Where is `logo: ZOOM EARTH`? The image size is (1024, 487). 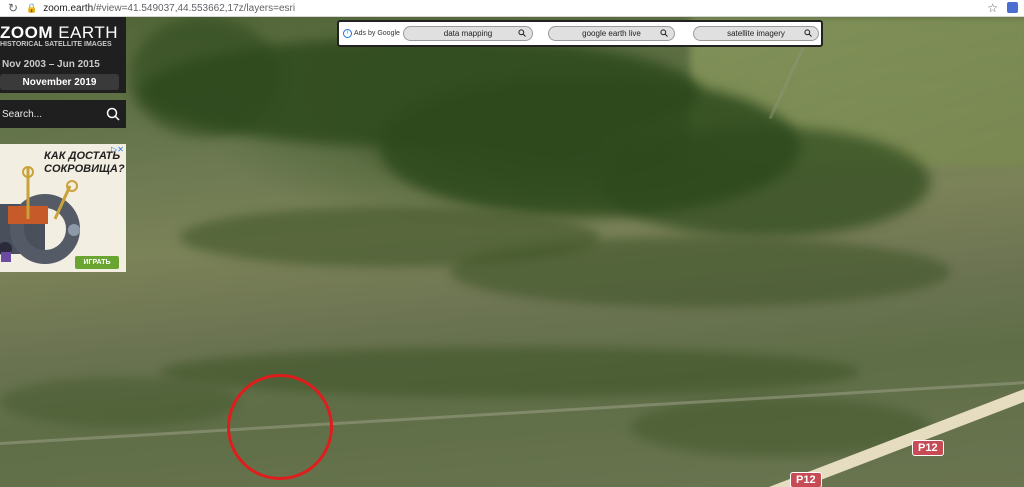 logo: ZOOM EARTH is located at coordinates (59, 33).